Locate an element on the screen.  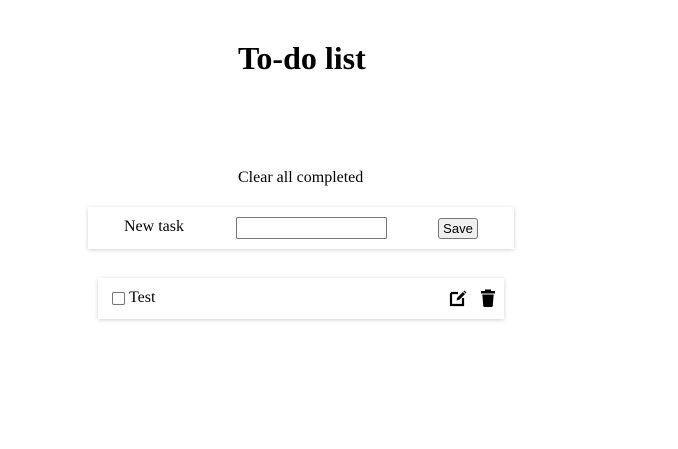
new-task-label: New task is located at coordinates (154, 226).